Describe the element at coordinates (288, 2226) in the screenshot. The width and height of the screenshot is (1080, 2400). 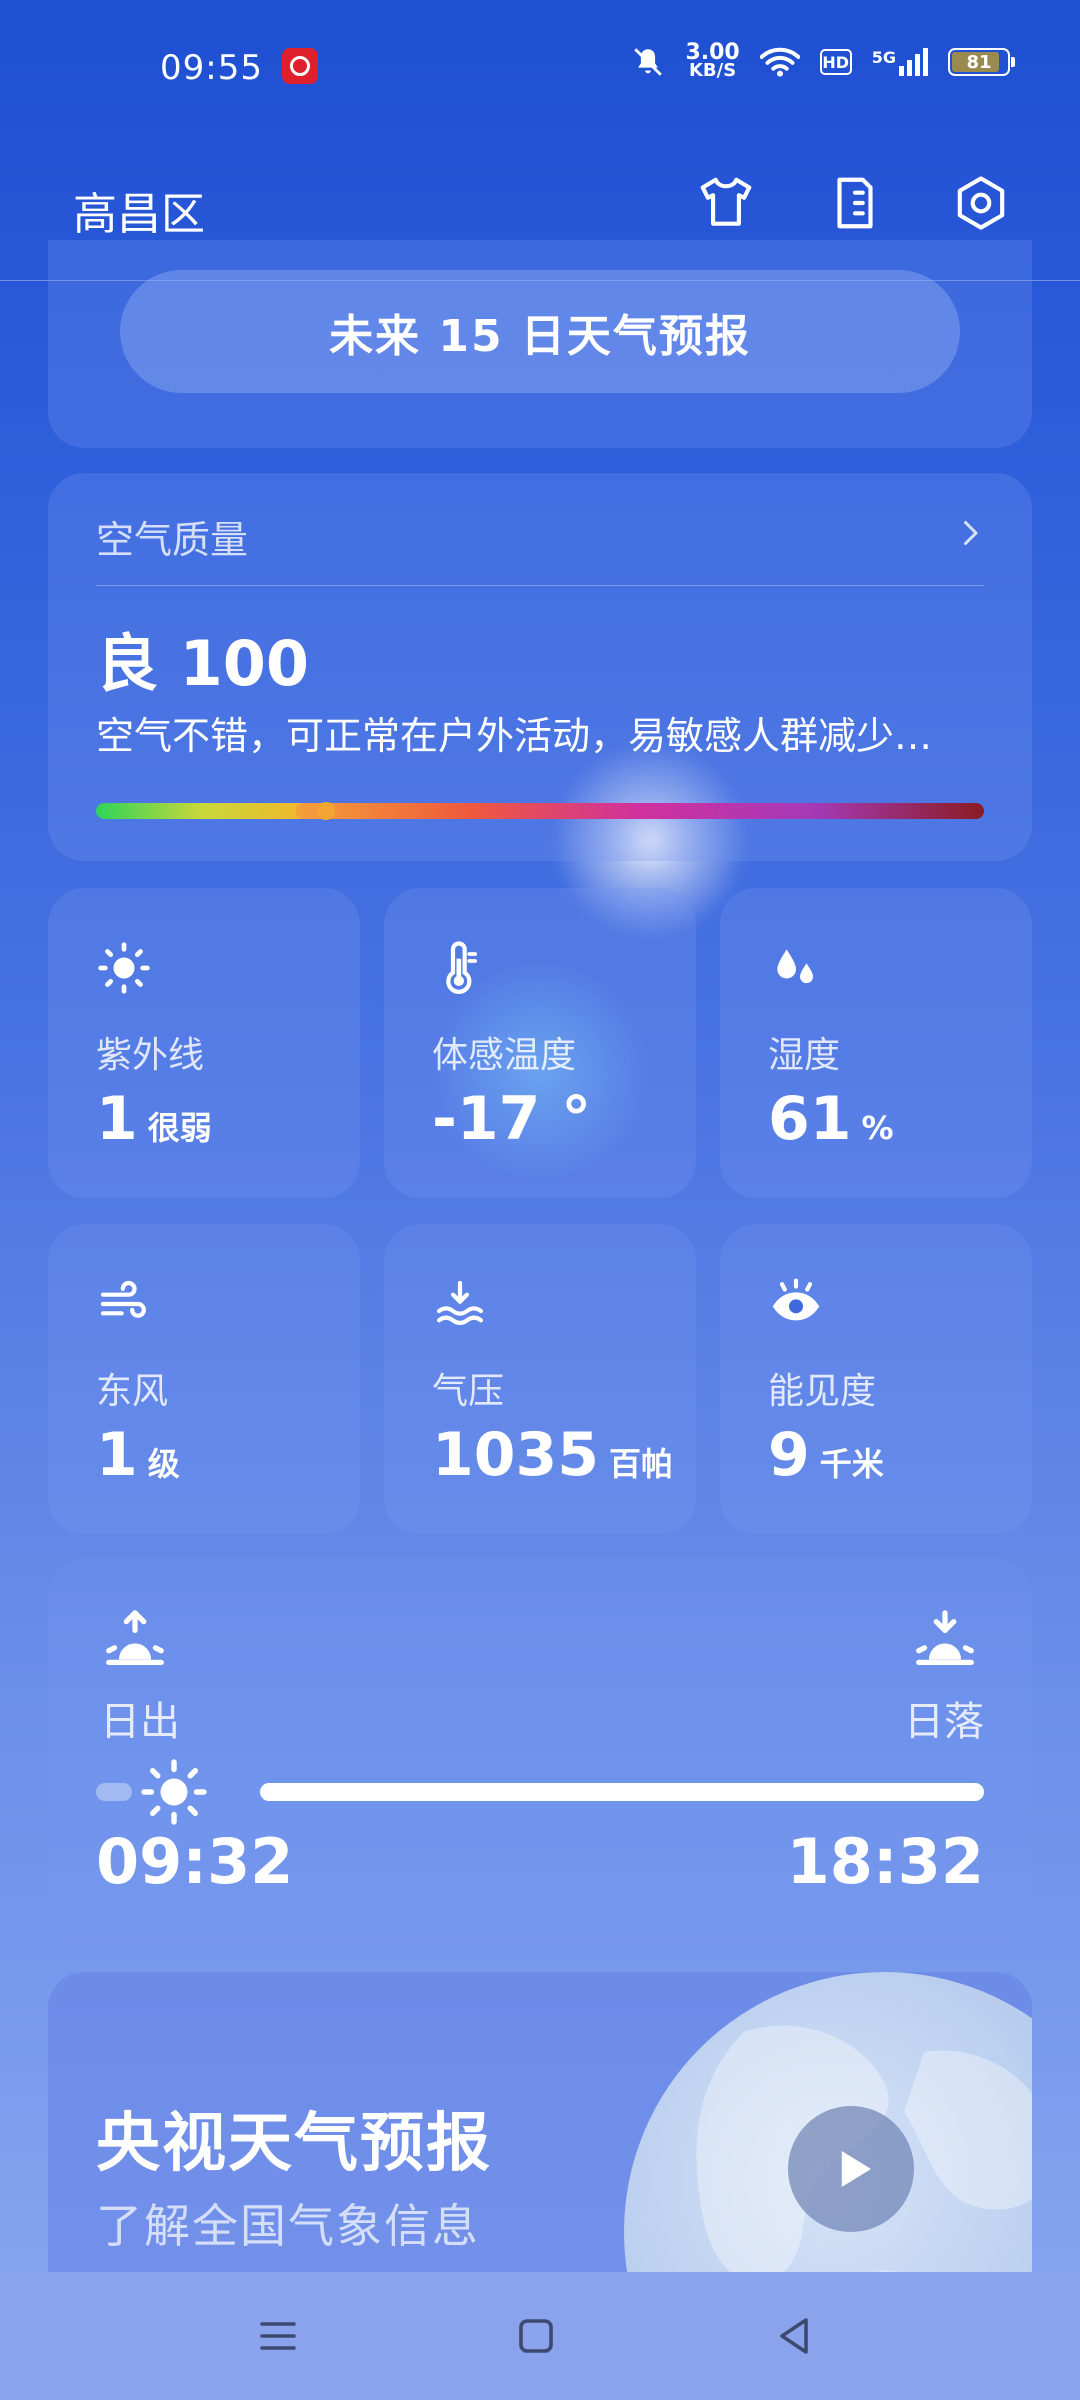
I see `cctv-subtitle: 了解全国气象信息` at that location.